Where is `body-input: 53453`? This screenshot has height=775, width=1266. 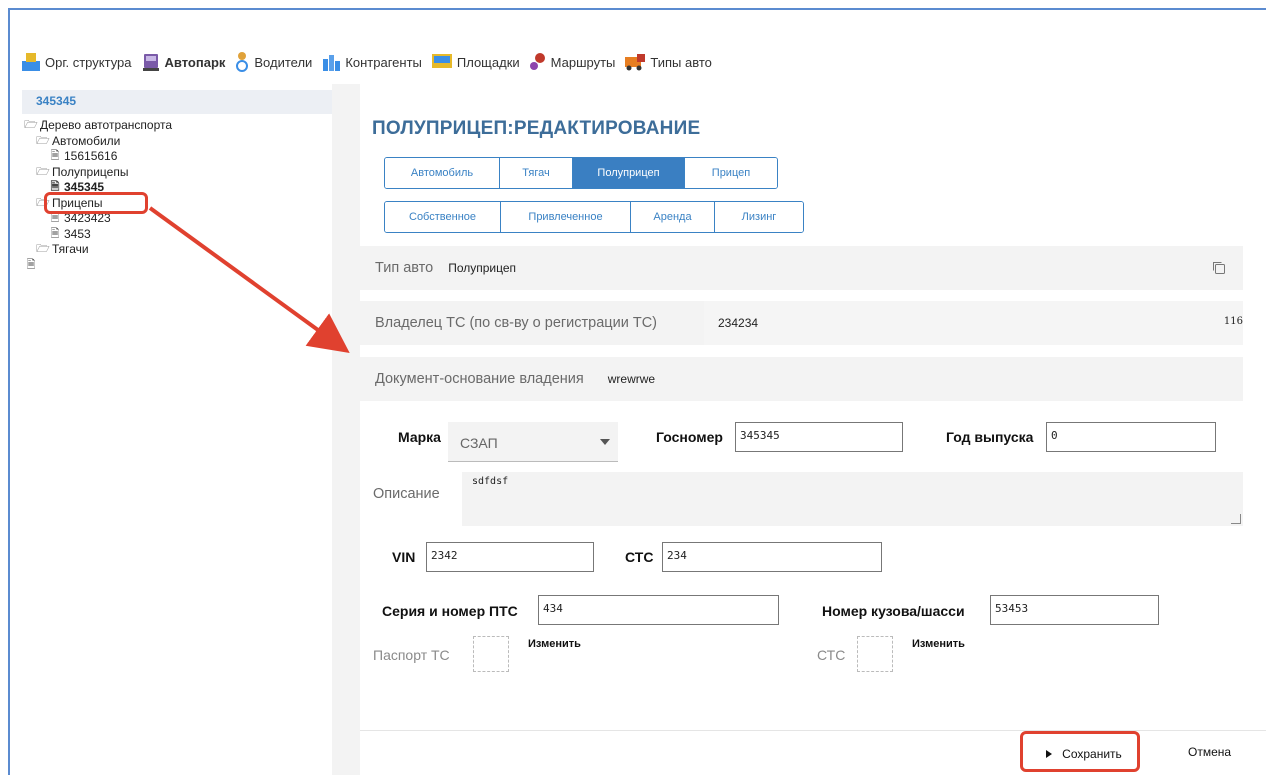
body-input: 53453 is located at coordinates (1074, 610).